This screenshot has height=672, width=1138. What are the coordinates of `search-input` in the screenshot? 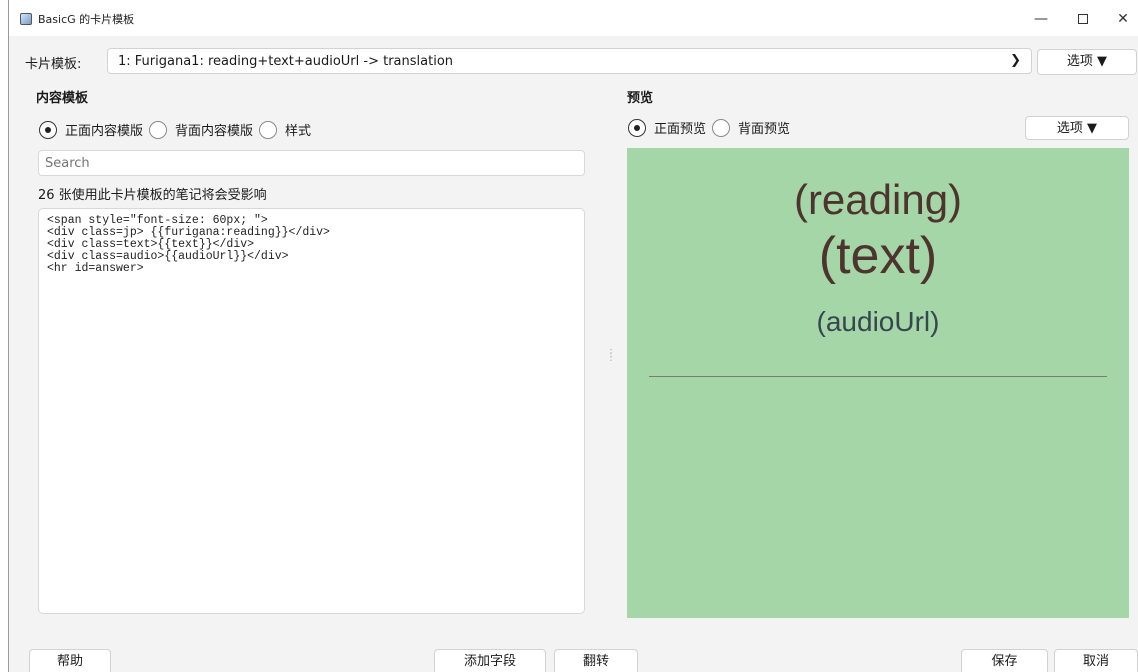 It's located at (311, 163).